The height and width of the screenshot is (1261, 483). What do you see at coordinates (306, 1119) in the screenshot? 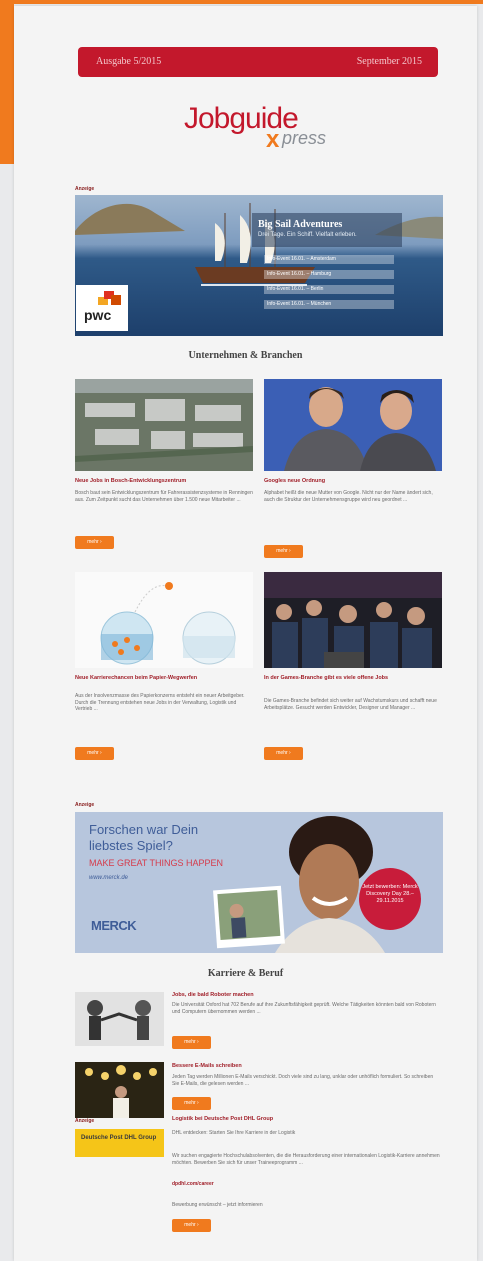
I see `career-title: Logistik bei Deutsche Post DHL Group` at bounding box center [306, 1119].